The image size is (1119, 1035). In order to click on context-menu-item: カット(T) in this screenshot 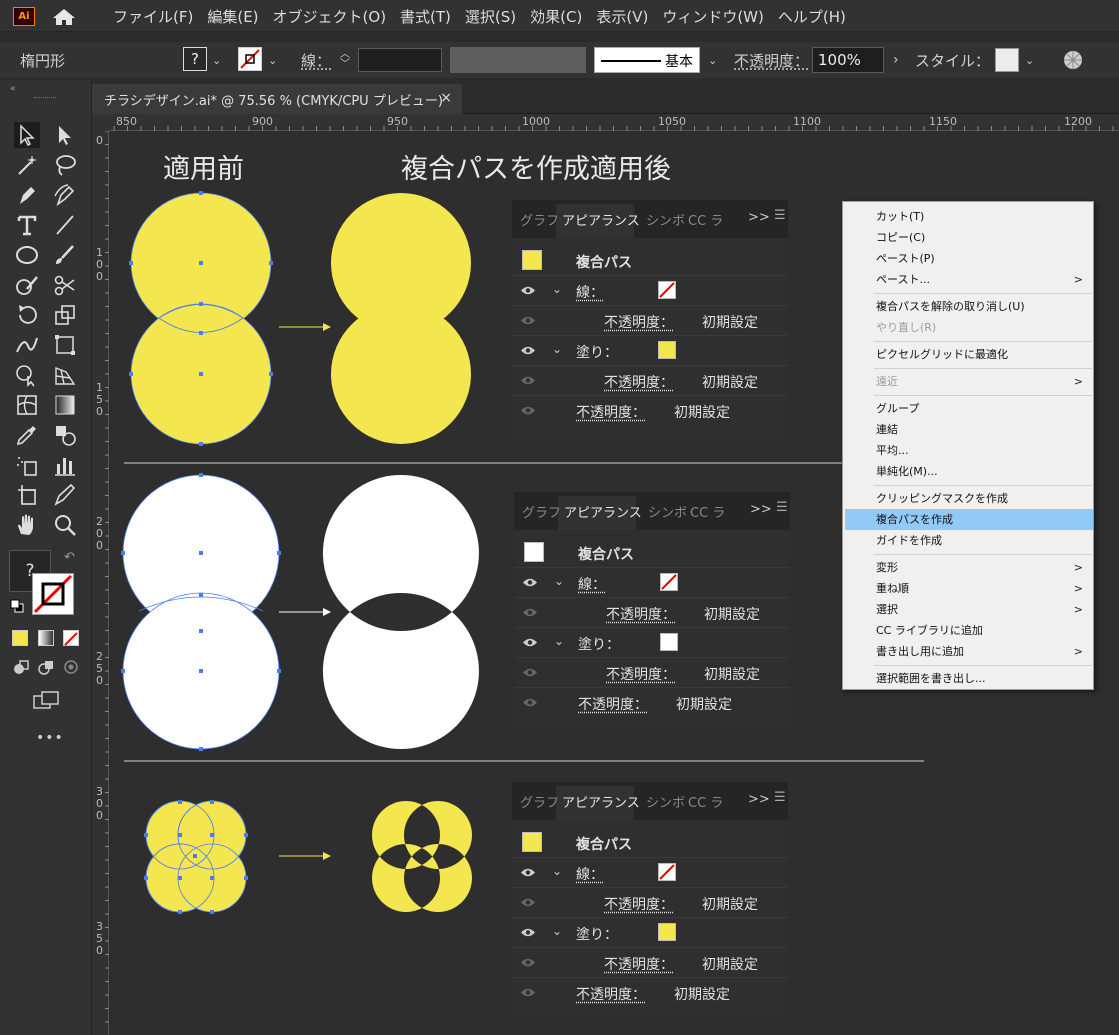, I will do `click(969, 216)`.